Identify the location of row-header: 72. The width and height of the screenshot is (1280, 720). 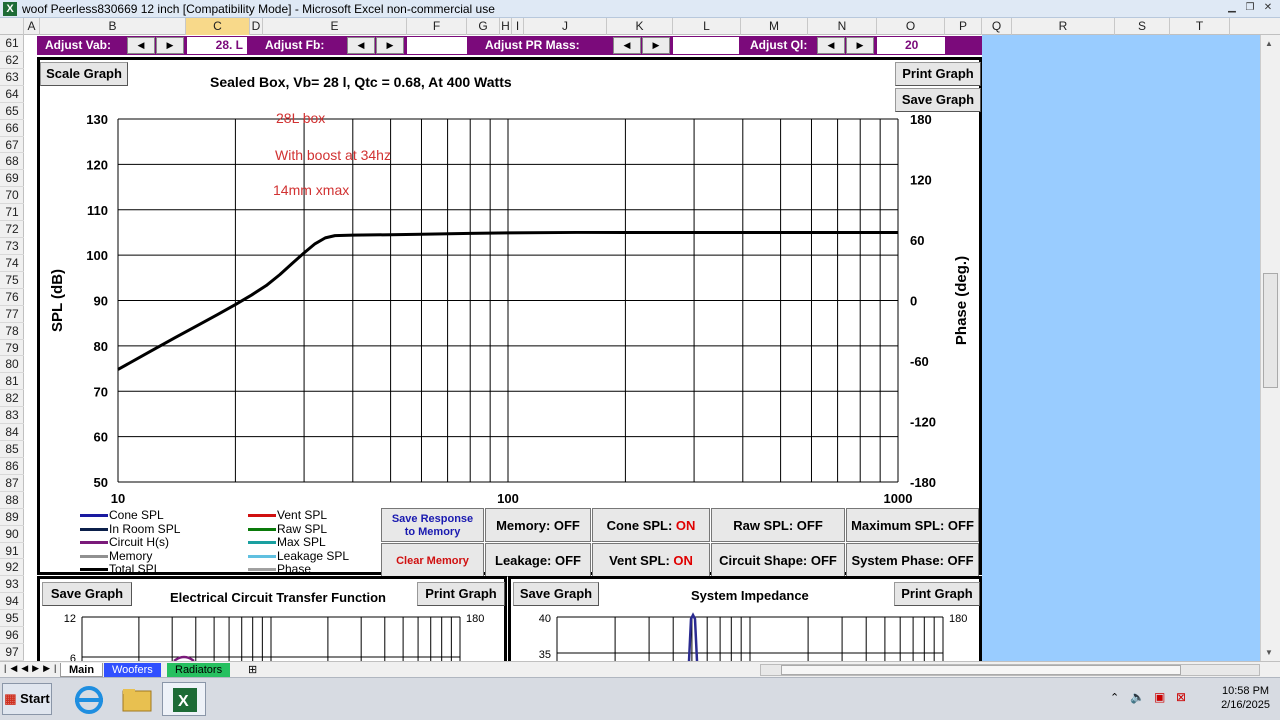
(12, 229).